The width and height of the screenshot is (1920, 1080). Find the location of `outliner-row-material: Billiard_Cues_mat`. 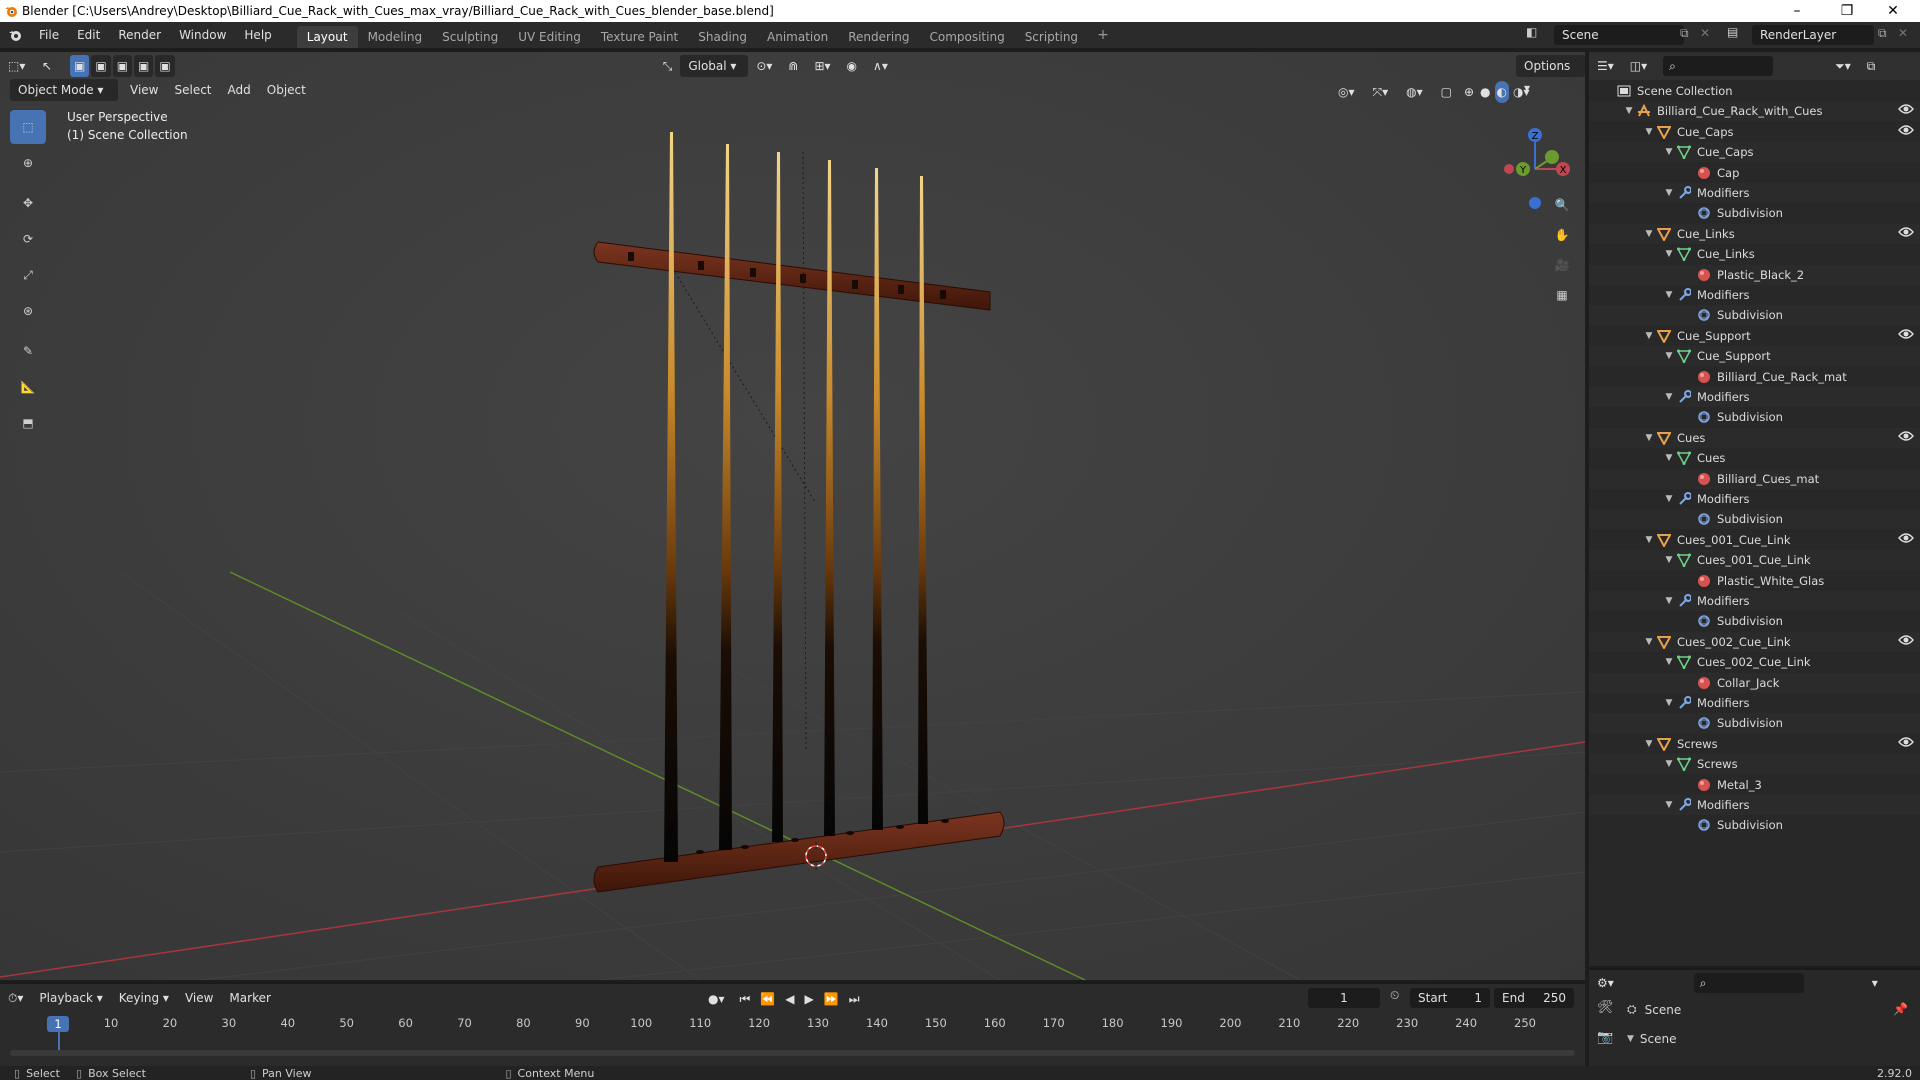

outliner-row-material: Billiard_Cues_mat is located at coordinates (1754, 478).